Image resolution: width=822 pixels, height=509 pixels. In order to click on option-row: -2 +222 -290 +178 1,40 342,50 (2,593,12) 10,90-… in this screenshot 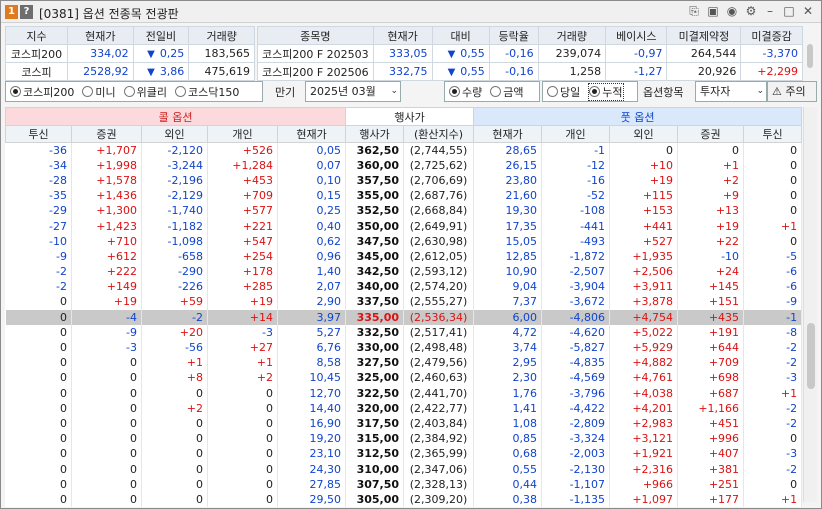, I will do `click(404, 272)`.